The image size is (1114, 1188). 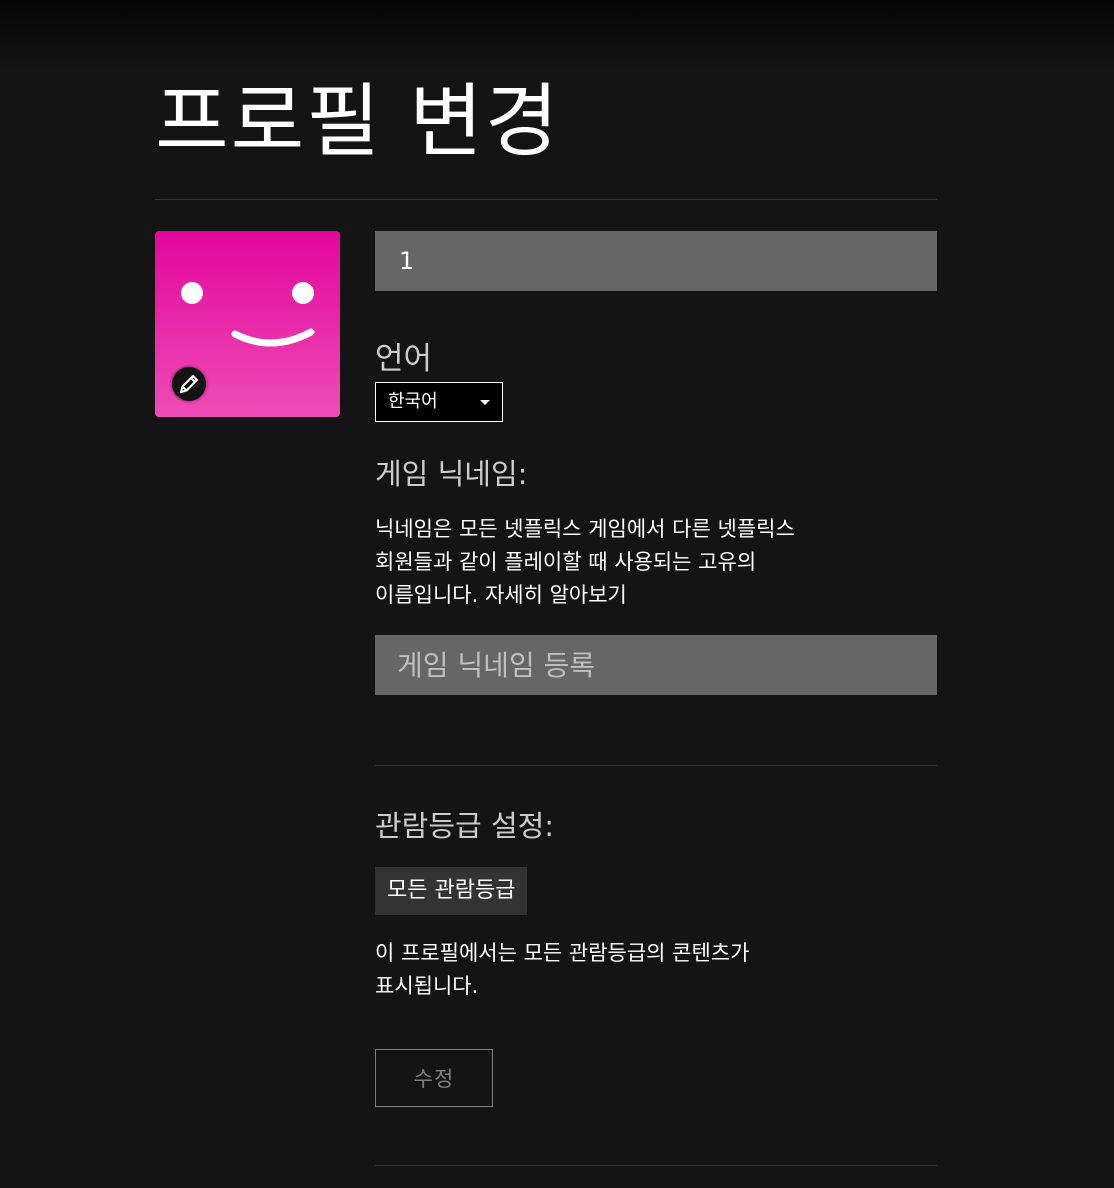 I want to click on language-label: 언어, so click(x=404, y=359).